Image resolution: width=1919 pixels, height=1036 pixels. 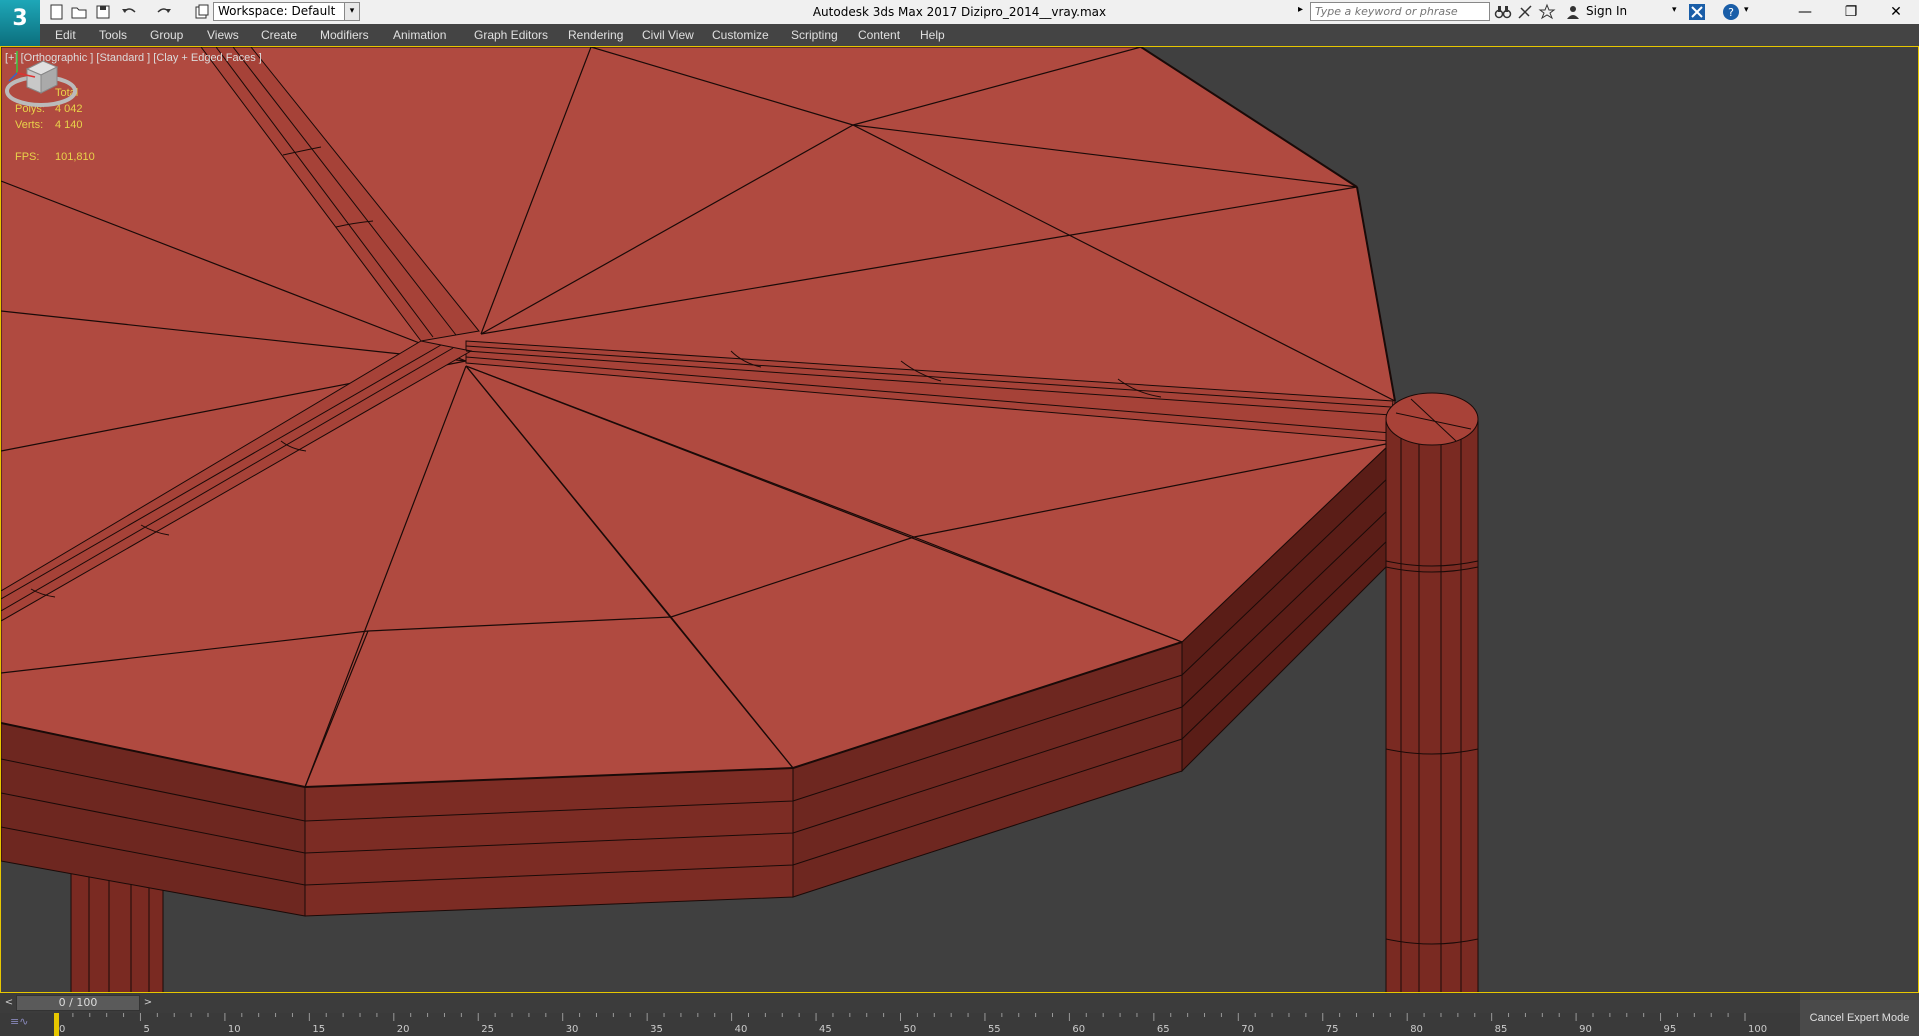 I want to click on frame-tick-label: 35, so click(x=656, y=1029).